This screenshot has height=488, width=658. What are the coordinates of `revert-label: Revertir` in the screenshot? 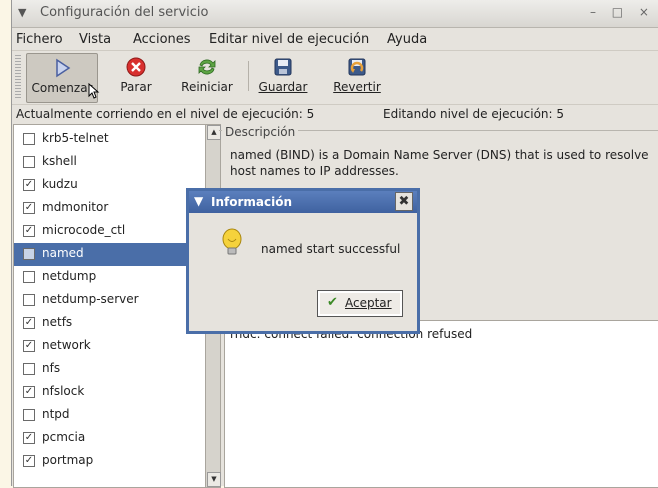 It's located at (357, 87).